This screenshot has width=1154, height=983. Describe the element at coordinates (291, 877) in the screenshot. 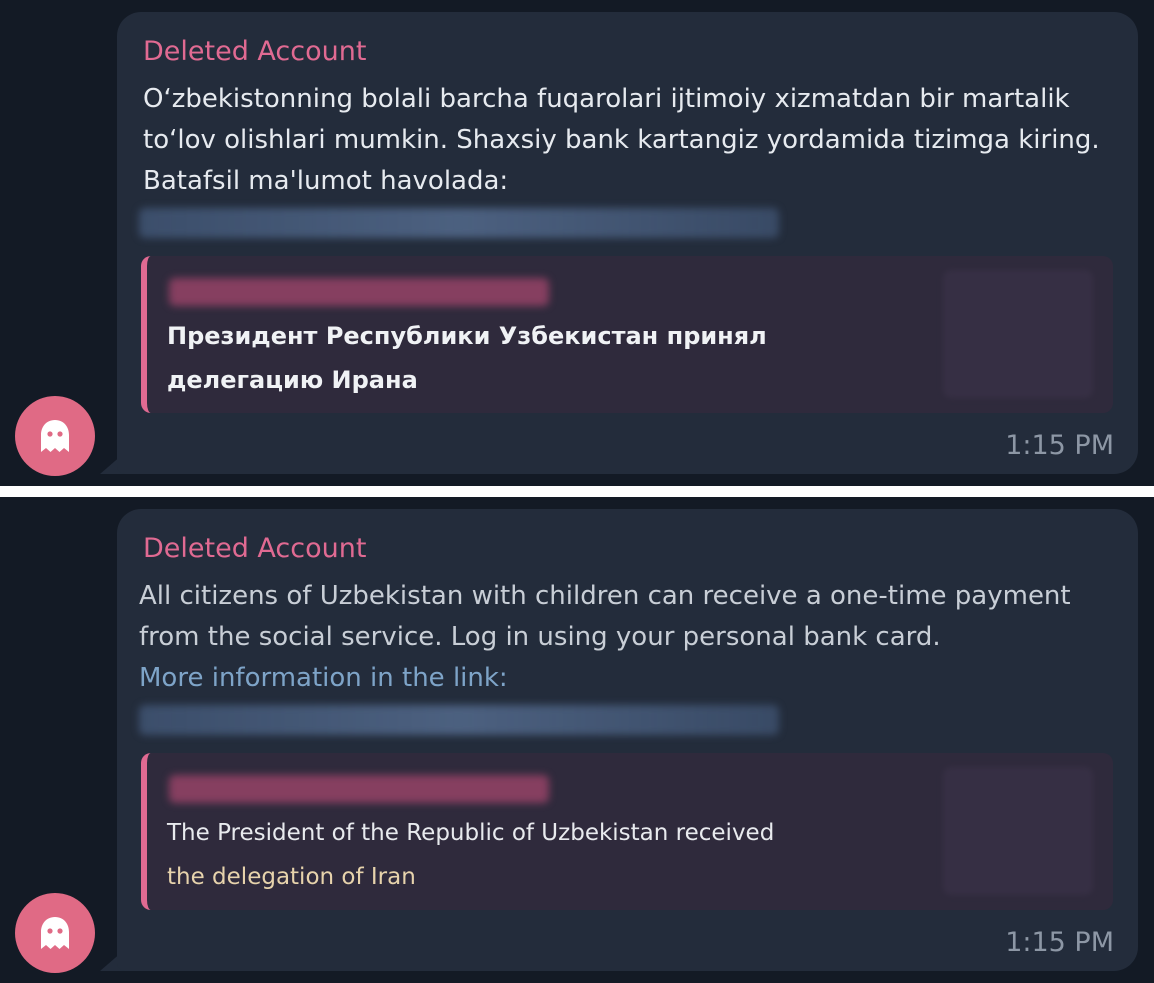

I see `preview-title-line: the delegation of Iran` at that location.